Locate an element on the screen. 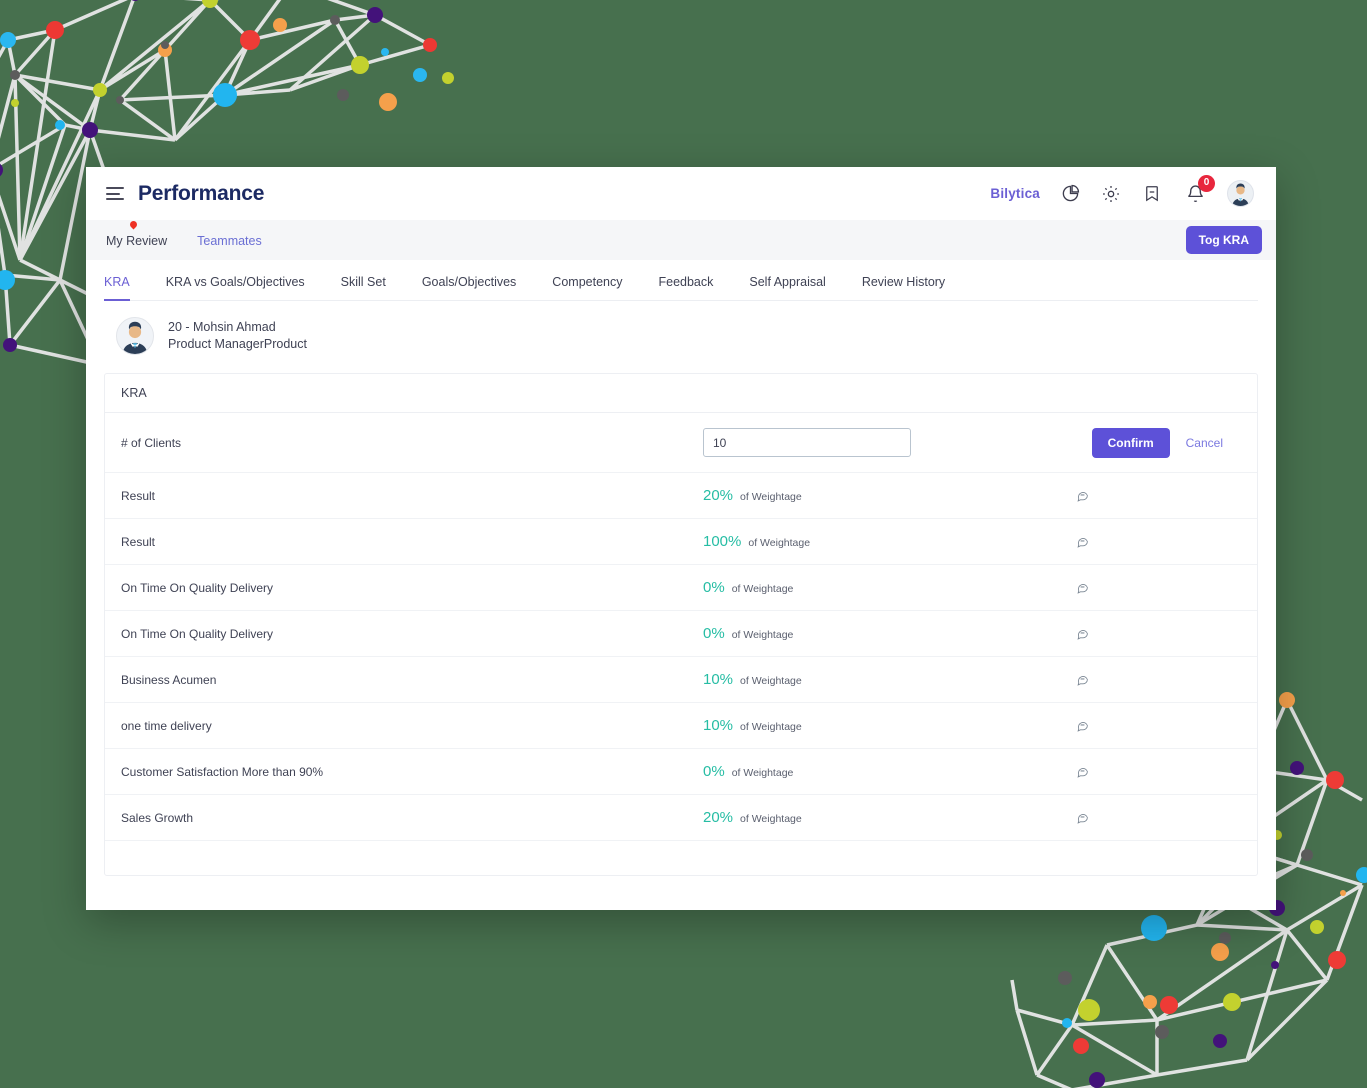  tab-skill-set: Skill Set is located at coordinates (363, 287).